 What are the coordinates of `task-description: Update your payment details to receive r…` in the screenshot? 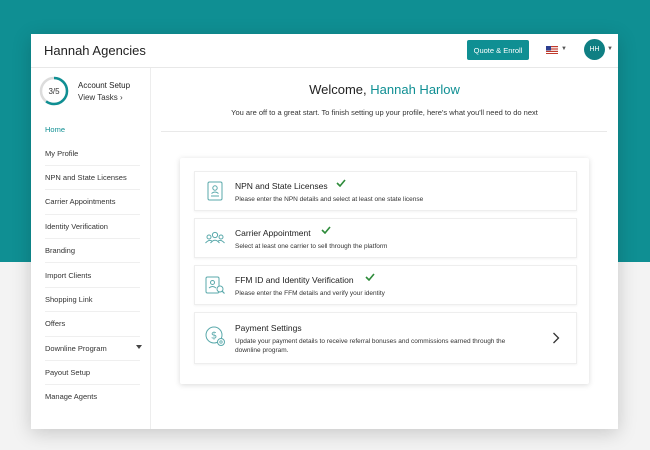 It's located at (370, 346).